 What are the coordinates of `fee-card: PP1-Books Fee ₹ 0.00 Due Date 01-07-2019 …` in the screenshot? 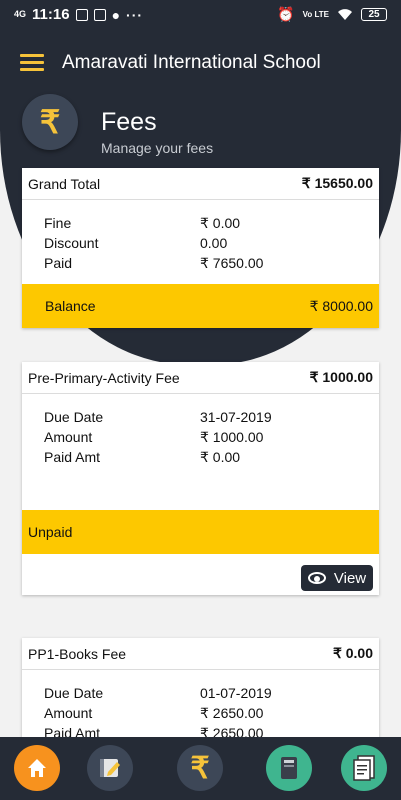 It's located at (200, 693).